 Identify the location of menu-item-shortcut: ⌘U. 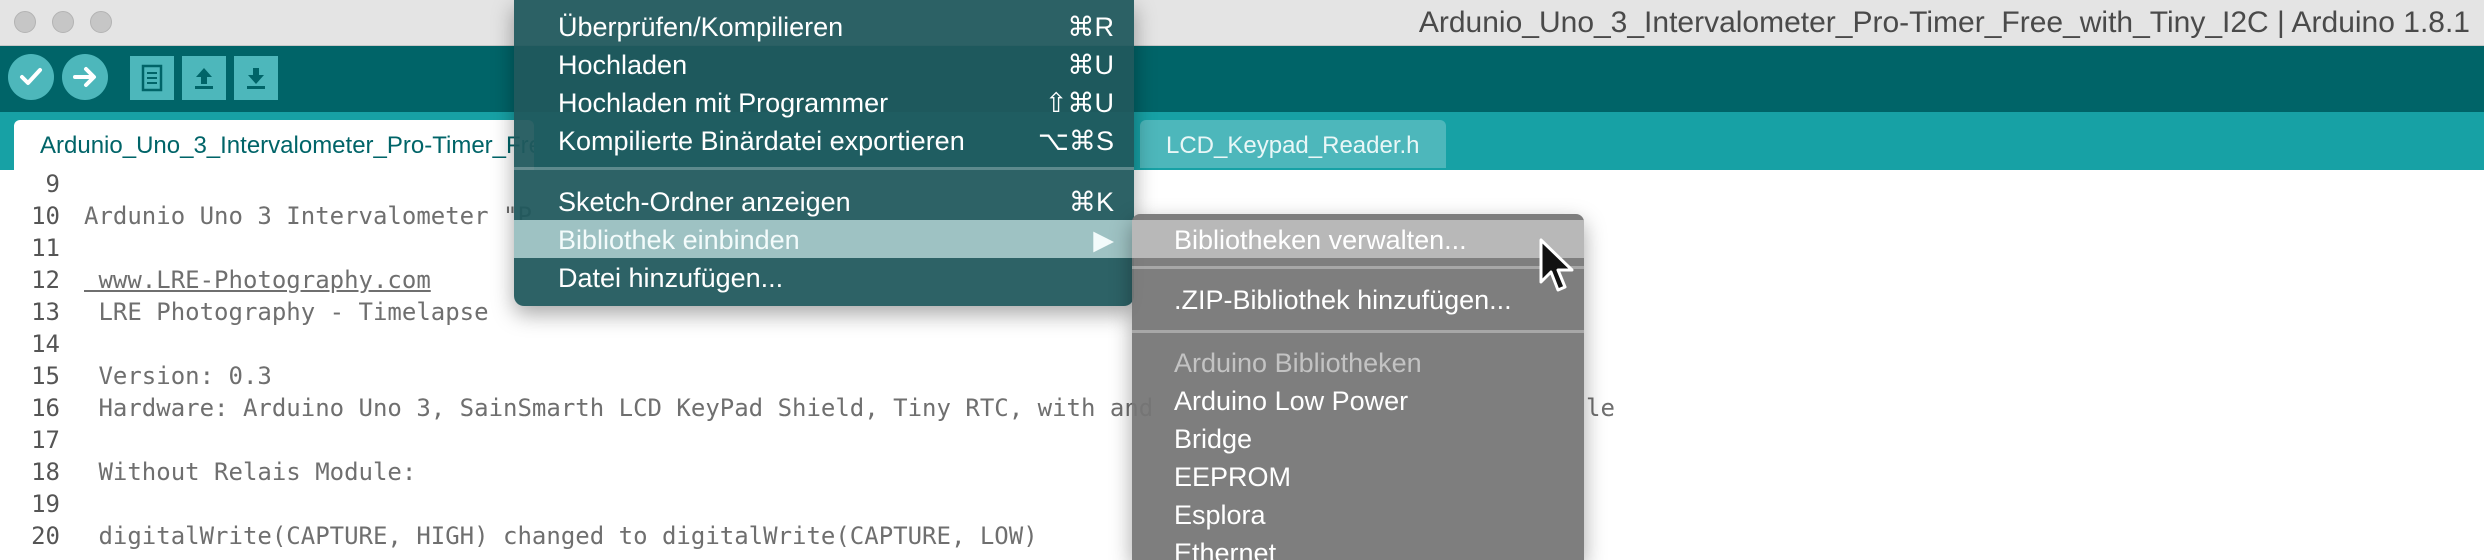
(1091, 65).